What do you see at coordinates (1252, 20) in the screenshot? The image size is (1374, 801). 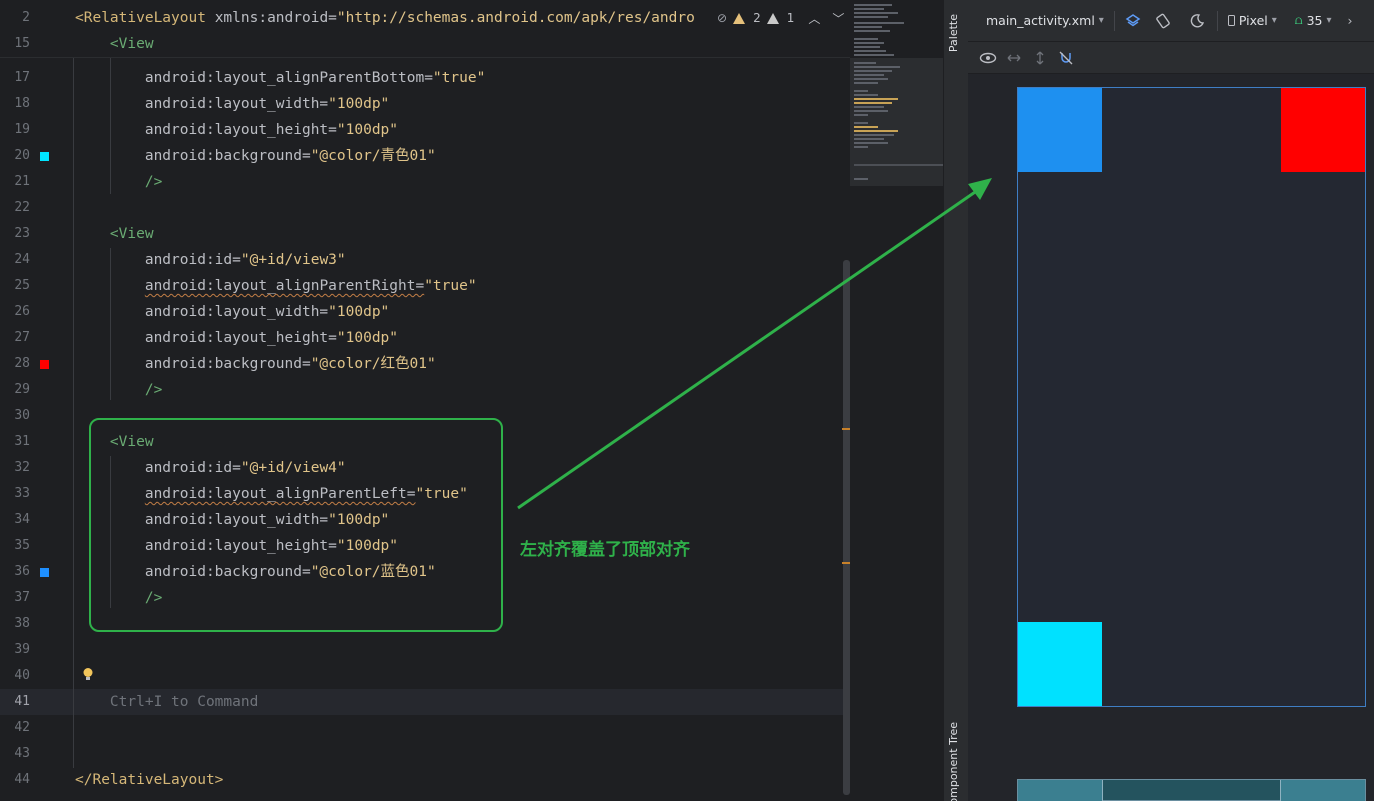 I see `device-selector: Pixel ▾` at bounding box center [1252, 20].